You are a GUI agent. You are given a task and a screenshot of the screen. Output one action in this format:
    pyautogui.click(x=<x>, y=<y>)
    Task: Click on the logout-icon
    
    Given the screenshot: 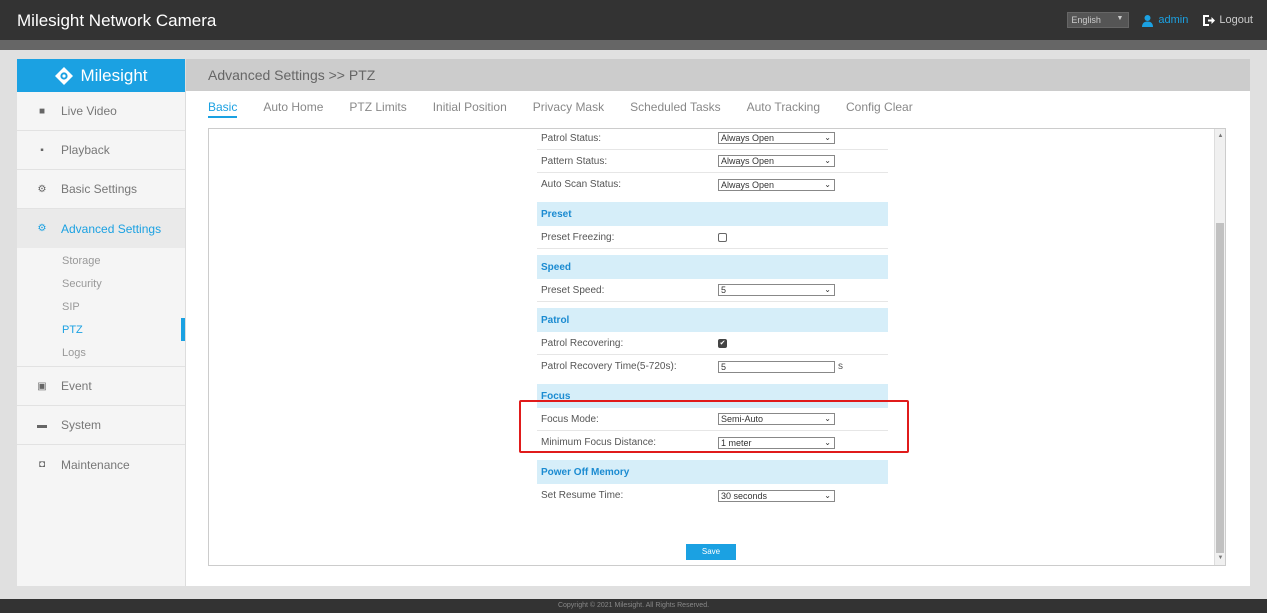 What is the action you would take?
    pyautogui.click(x=1209, y=20)
    